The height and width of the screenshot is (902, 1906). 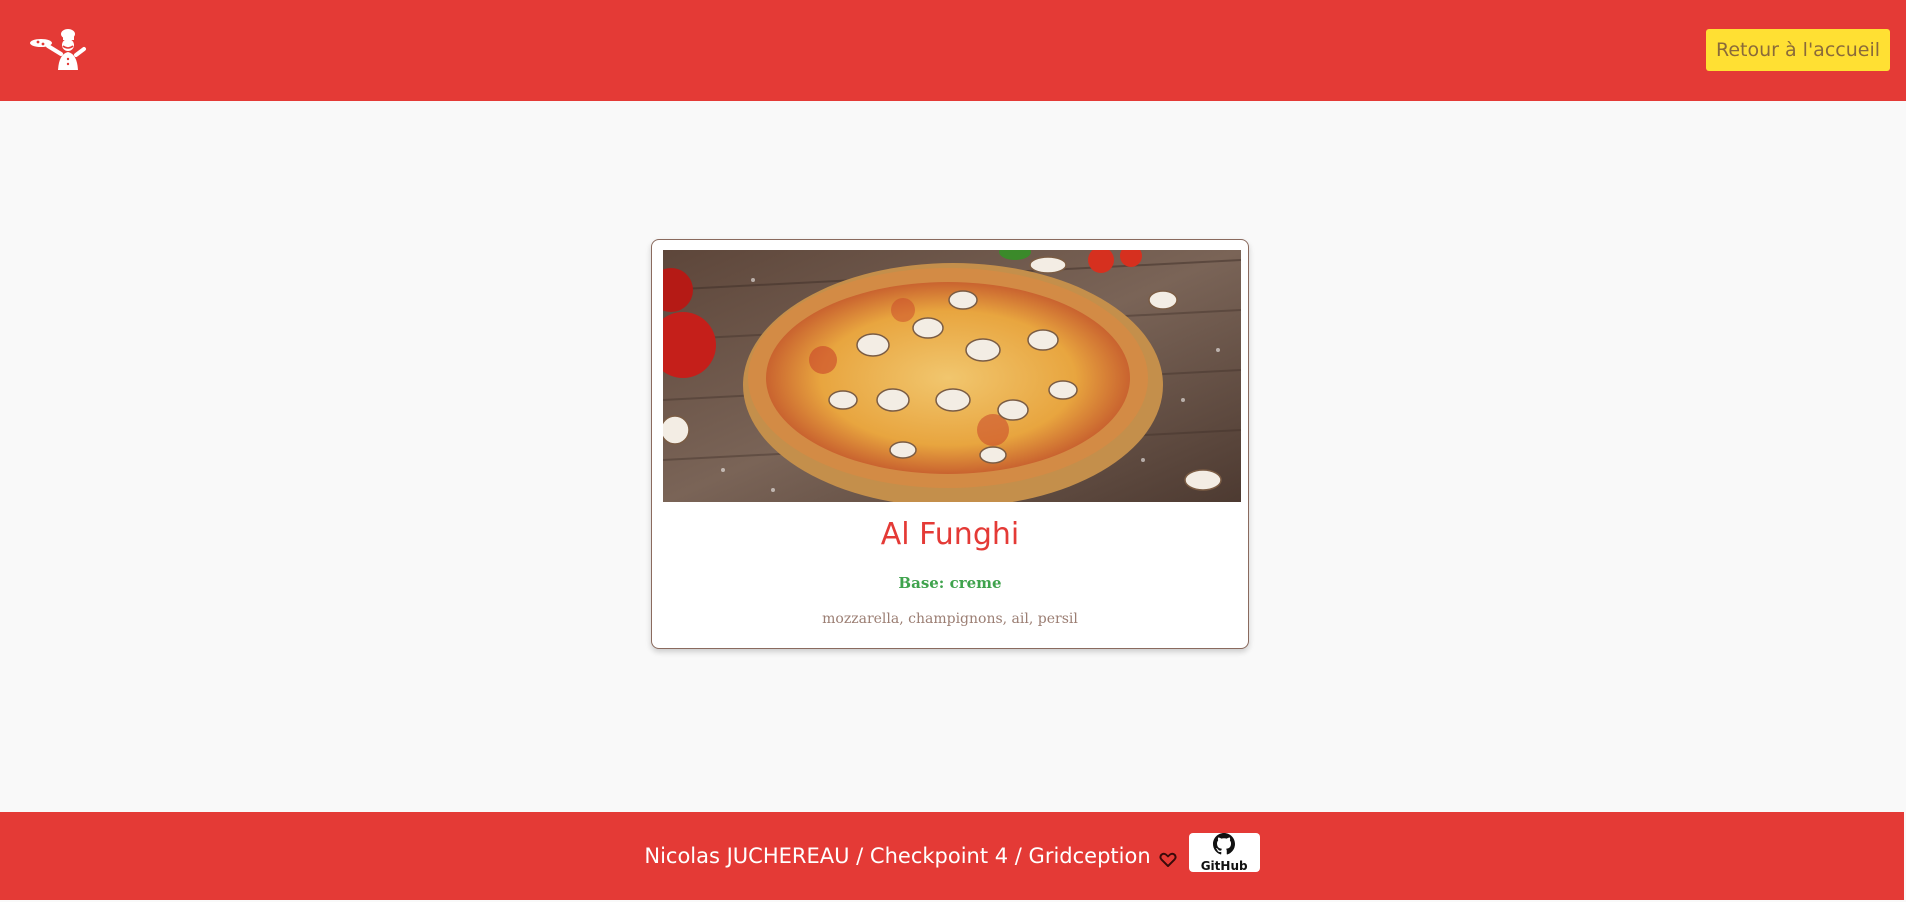 I want to click on home-button: Retour à l'accueil, so click(x=1797, y=50).